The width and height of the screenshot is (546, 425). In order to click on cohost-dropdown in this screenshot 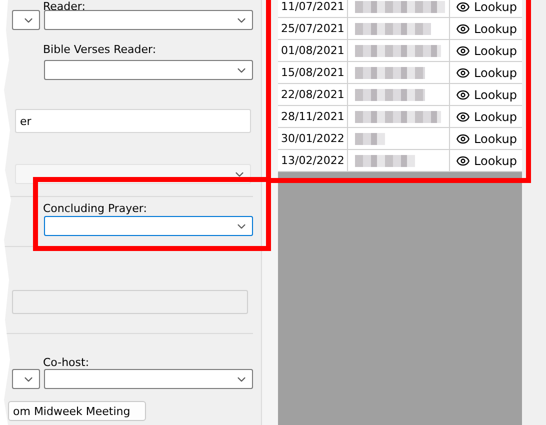, I will do `click(148, 379)`.